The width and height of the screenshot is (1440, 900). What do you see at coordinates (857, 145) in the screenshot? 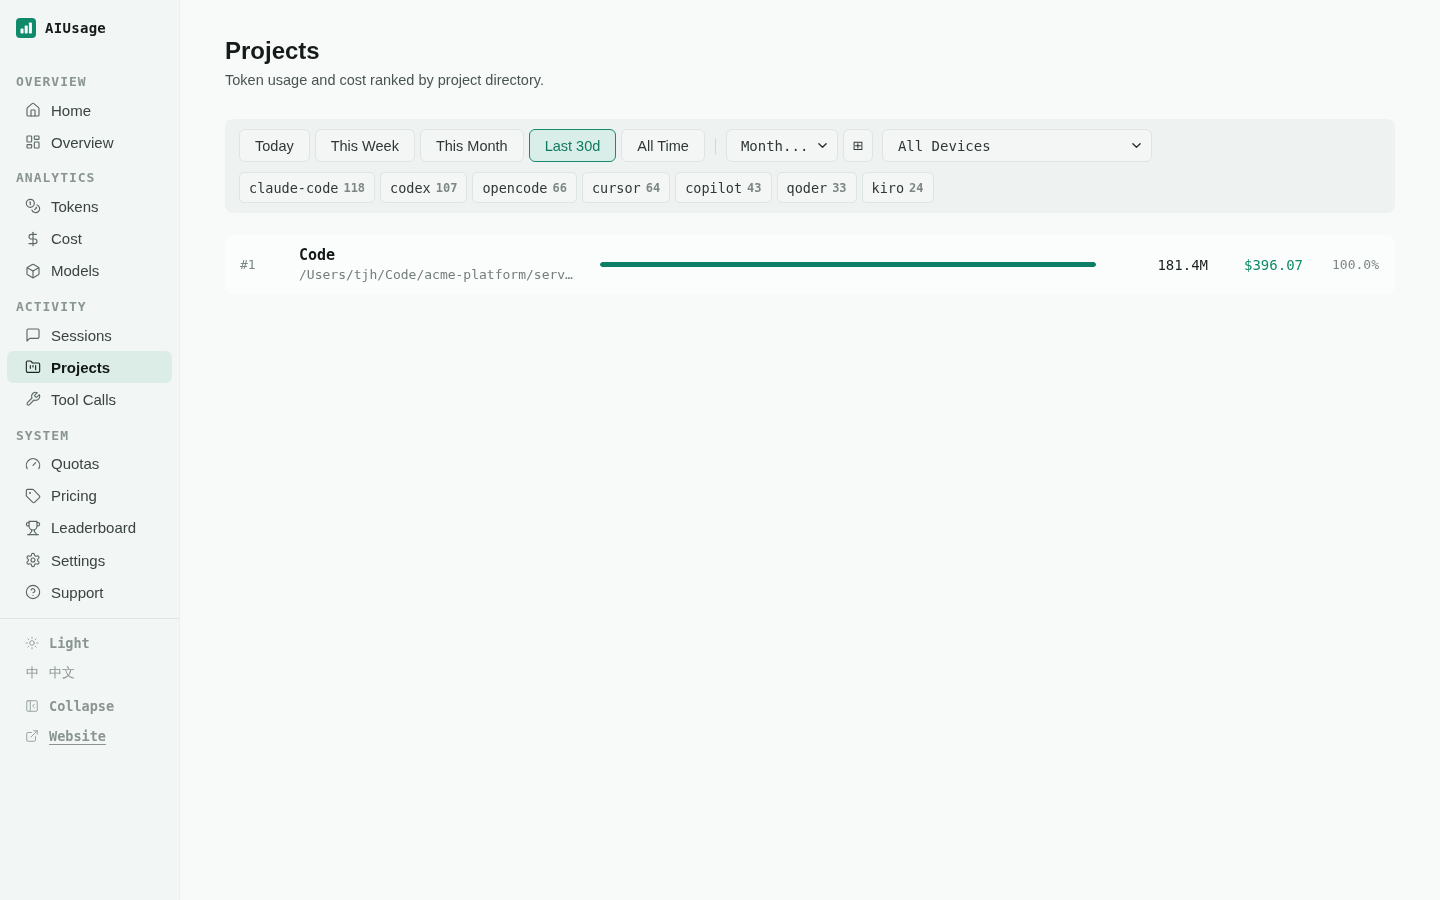
I see `layout-toggle-button: ⊞` at bounding box center [857, 145].